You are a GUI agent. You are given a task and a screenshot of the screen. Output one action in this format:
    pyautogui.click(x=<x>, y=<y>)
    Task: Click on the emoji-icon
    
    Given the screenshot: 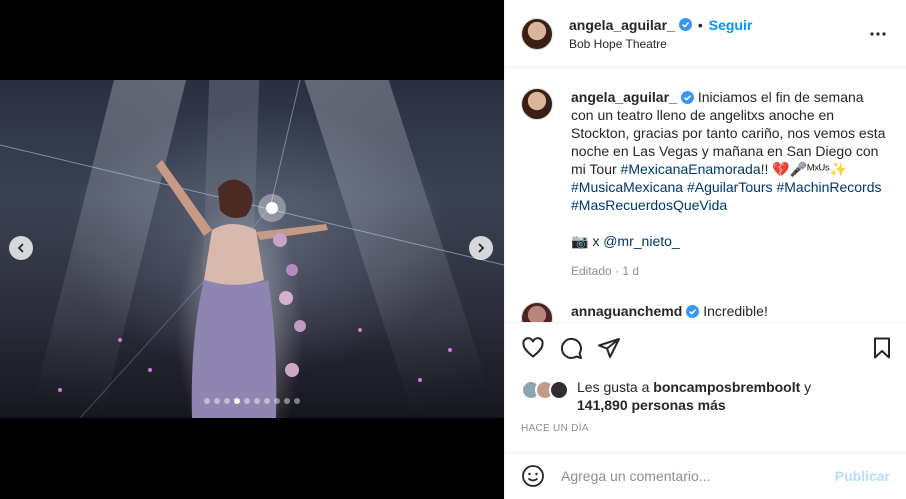 What is the action you would take?
    pyautogui.click(x=533, y=476)
    